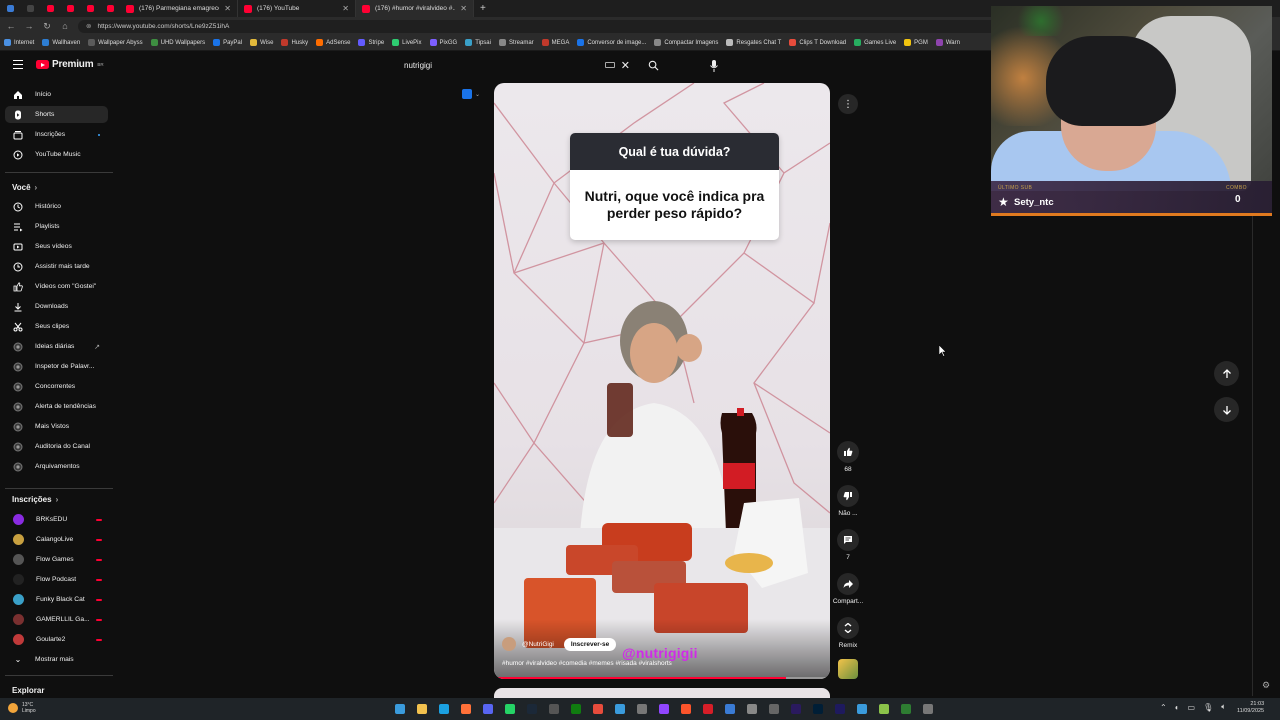 This screenshot has width=1280, height=720. What do you see at coordinates (714, 66) in the screenshot?
I see `voice-search-button` at bounding box center [714, 66].